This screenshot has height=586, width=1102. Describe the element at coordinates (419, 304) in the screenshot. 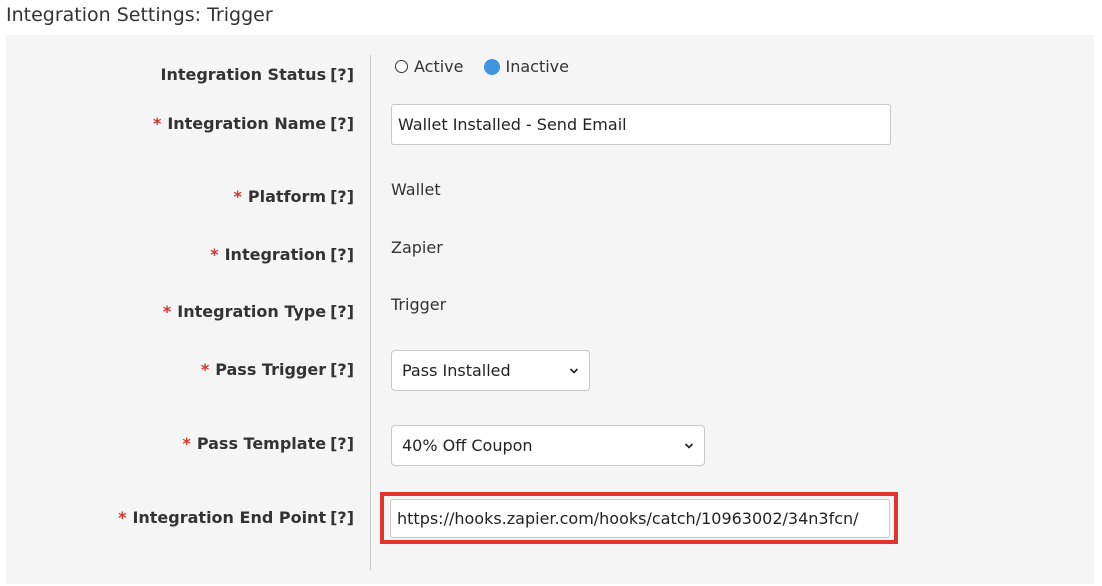

I see `integration-type-value: Trigger` at that location.